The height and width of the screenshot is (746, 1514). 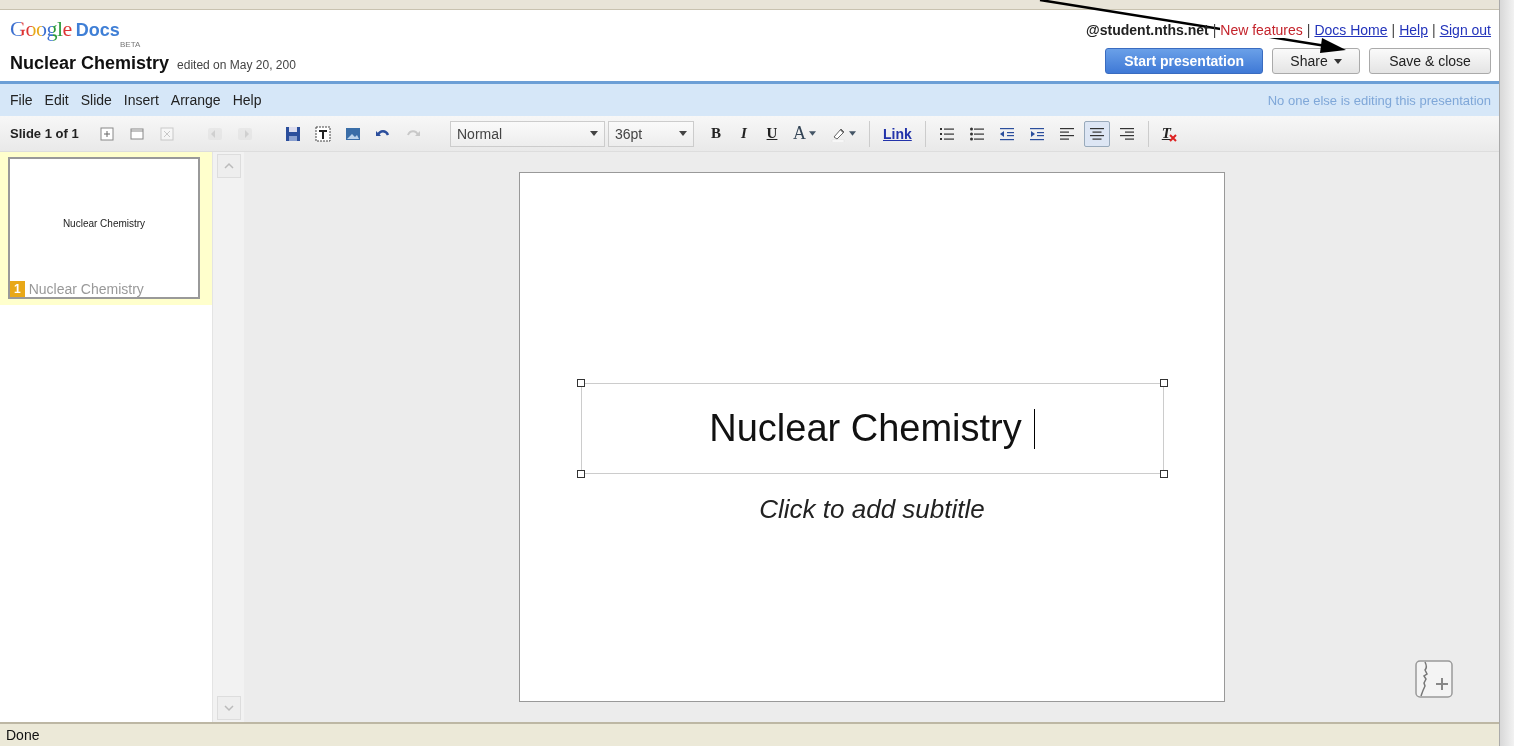 What do you see at coordinates (976, 133) in the screenshot?
I see `bulleted-list-icon` at bounding box center [976, 133].